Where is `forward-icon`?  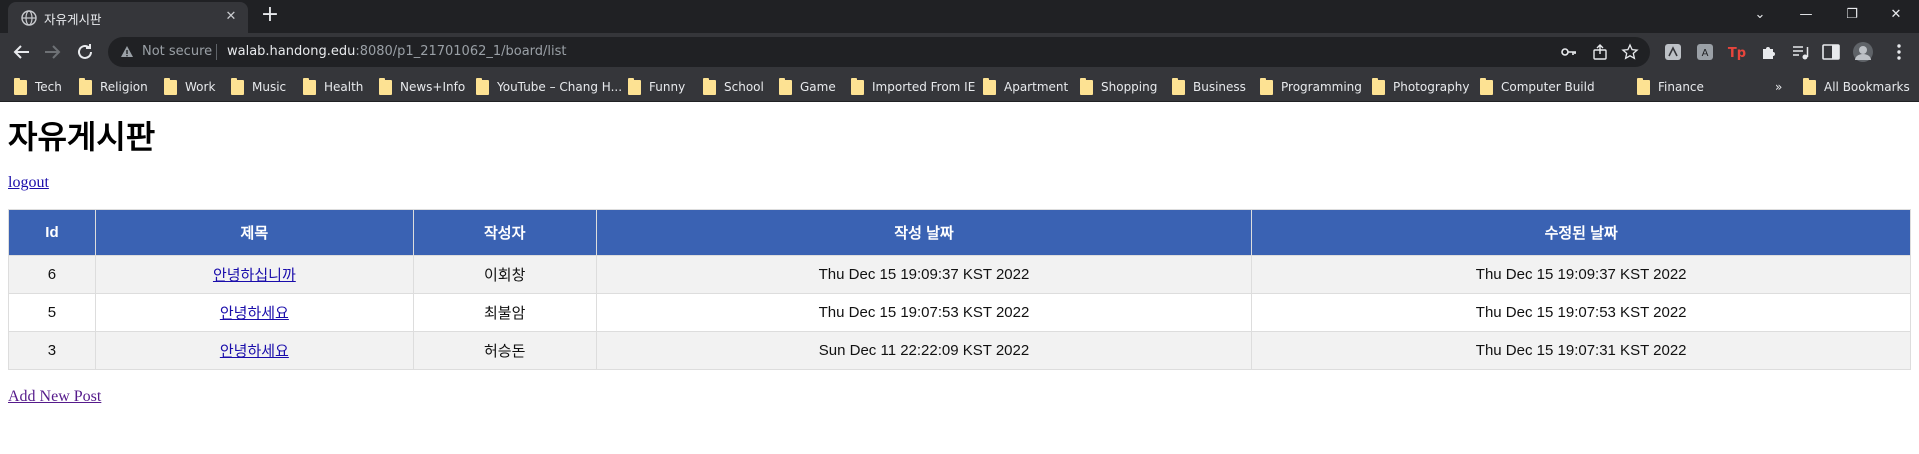 forward-icon is located at coordinates (52, 52).